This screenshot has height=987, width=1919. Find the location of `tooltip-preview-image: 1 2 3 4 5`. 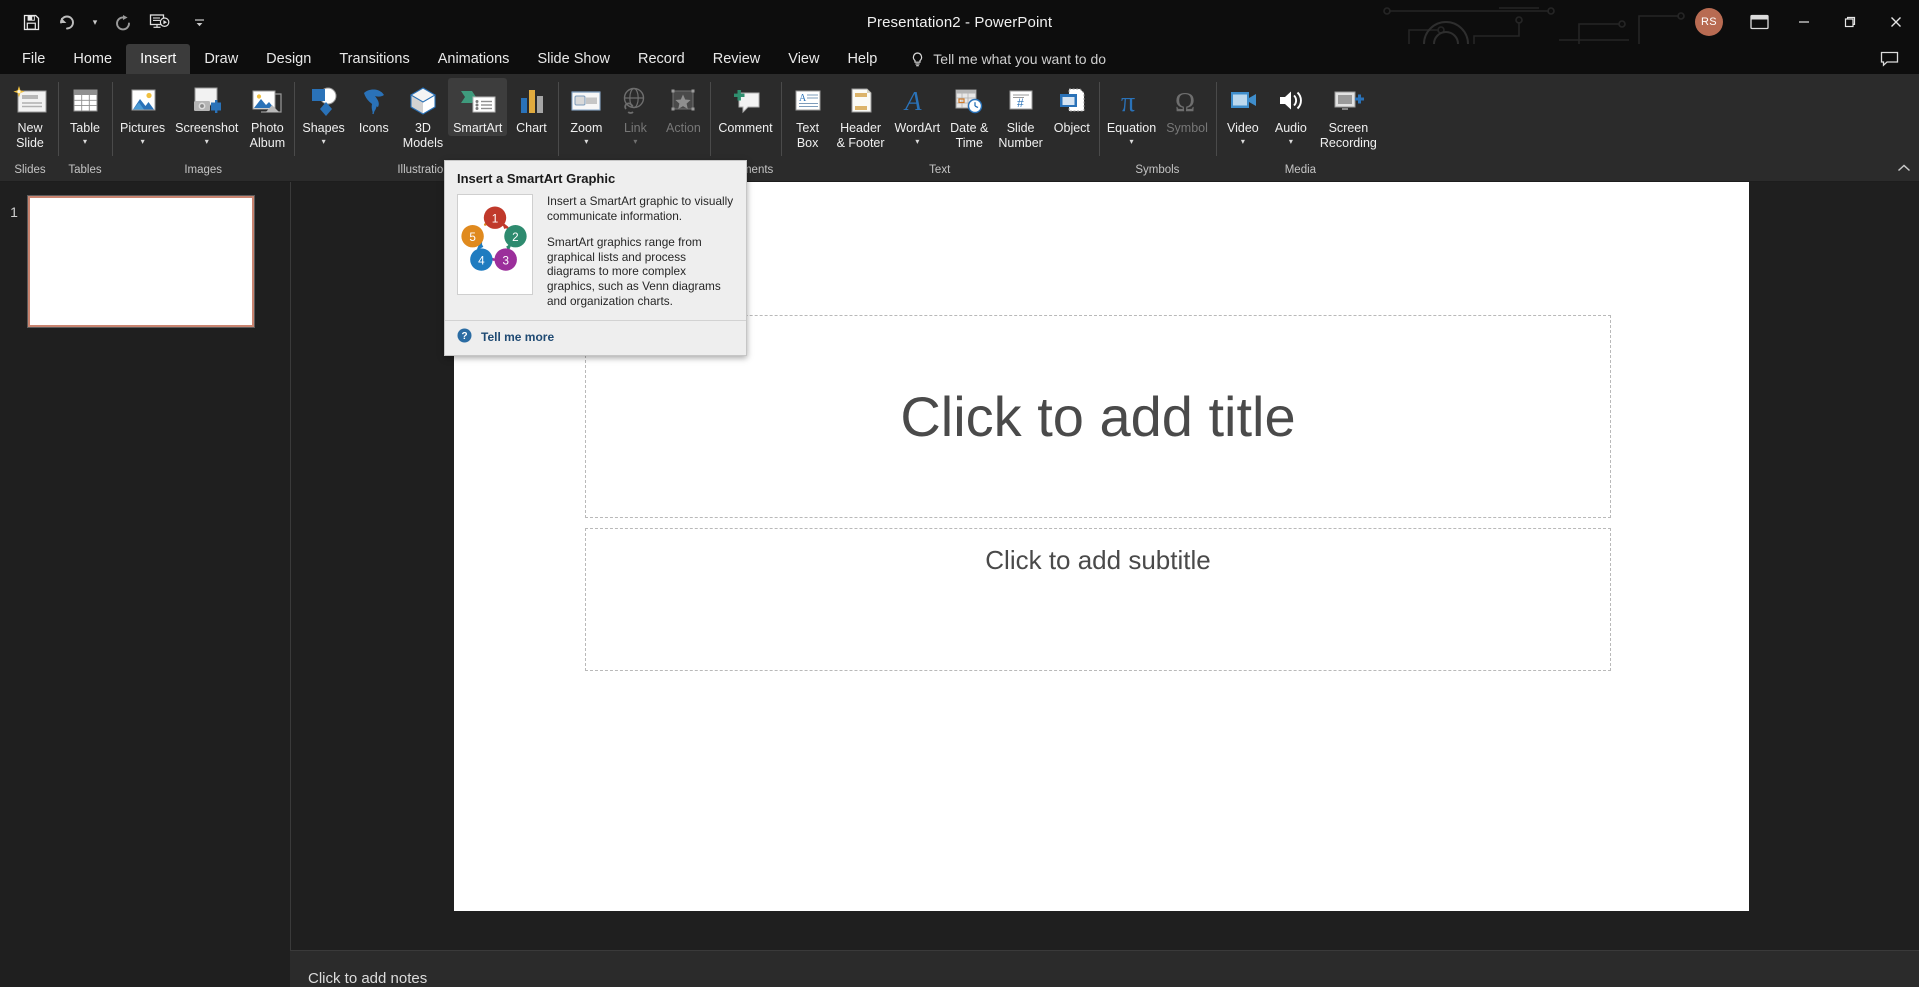

tooltip-preview-image: 1 2 3 4 5 is located at coordinates (495, 244).